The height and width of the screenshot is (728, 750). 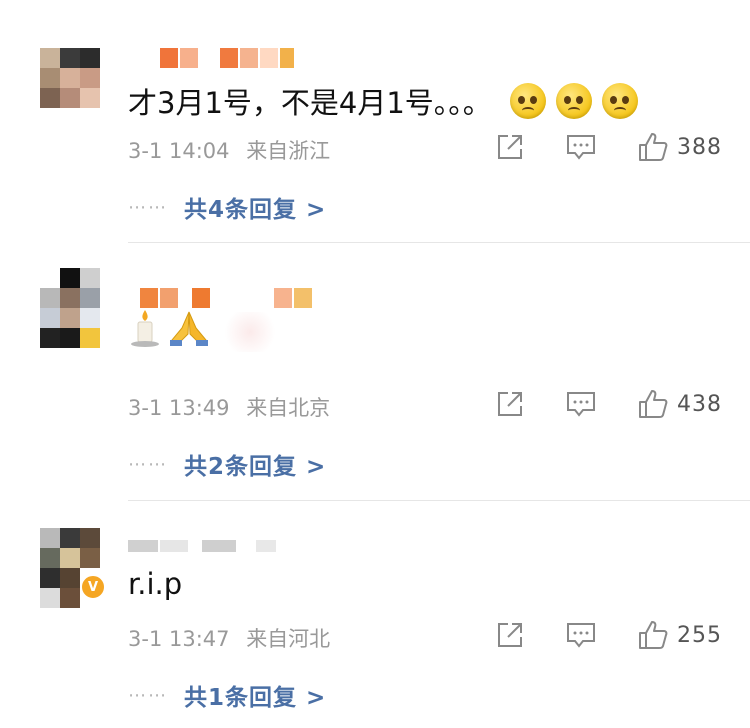 What do you see at coordinates (255, 467) in the screenshot?
I see `reply-count-label: 共2条回复 >` at bounding box center [255, 467].